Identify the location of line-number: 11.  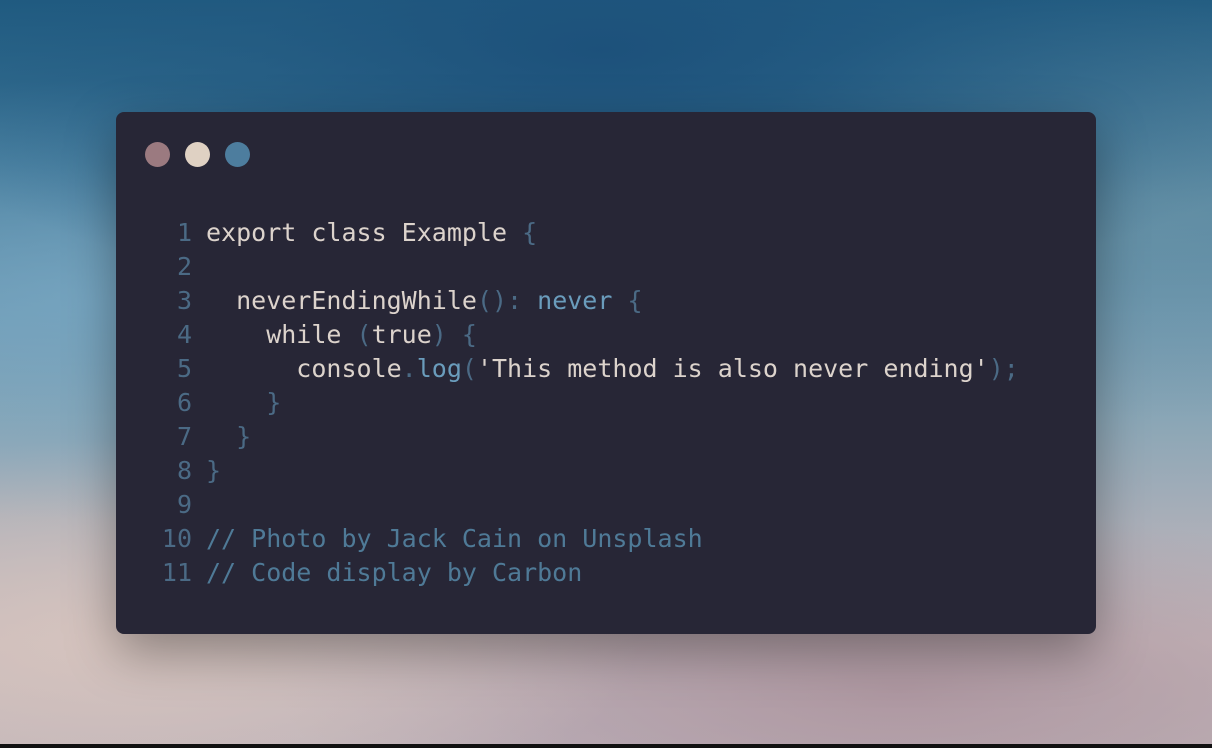
(176, 572).